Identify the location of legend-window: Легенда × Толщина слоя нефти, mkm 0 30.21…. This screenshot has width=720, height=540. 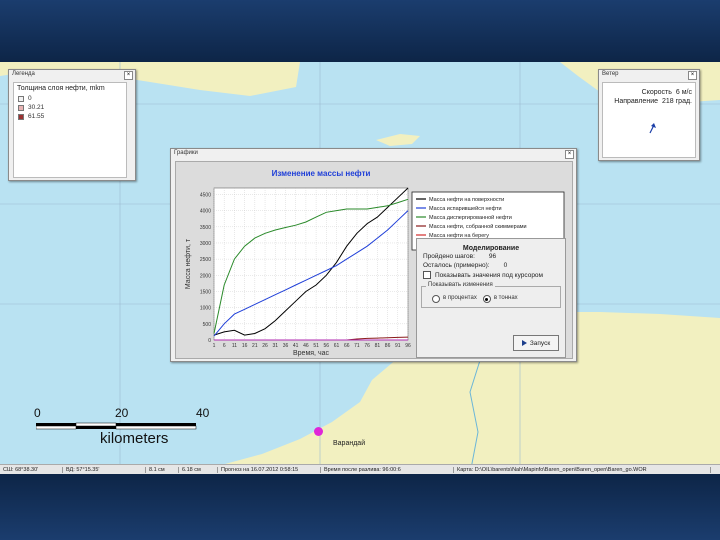
(72, 125).